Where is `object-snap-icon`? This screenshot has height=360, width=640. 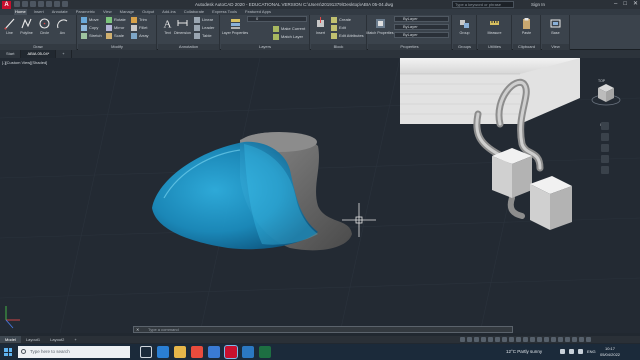 object-snap-icon is located at coordinates (511, 339).